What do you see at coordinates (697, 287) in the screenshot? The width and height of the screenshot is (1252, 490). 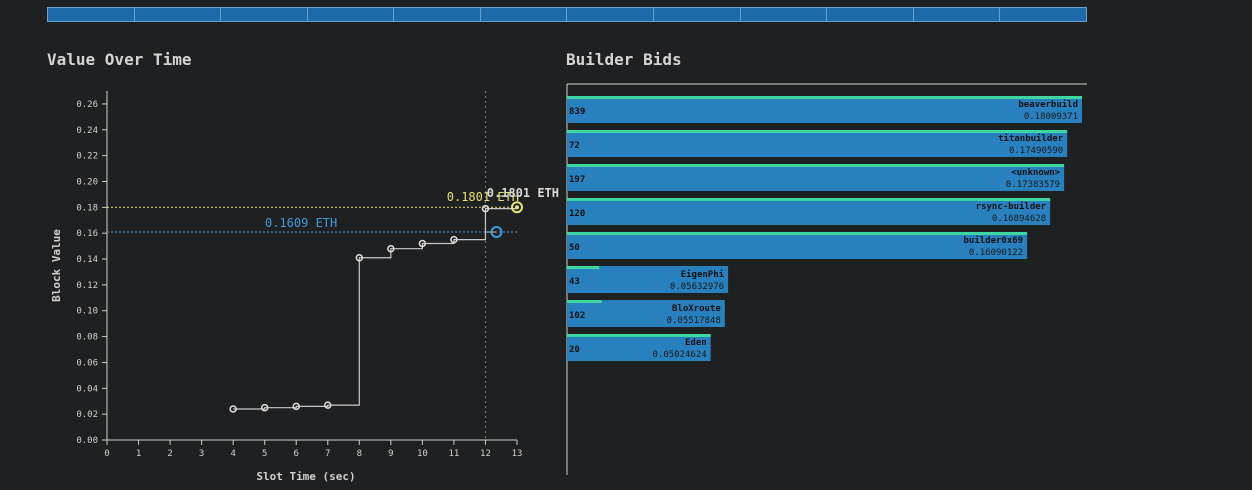 I see `bid-value: 0.05632976` at bounding box center [697, 287].